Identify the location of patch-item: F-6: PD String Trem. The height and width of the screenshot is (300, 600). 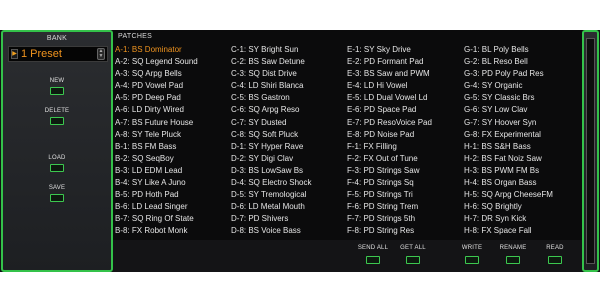
(405, 207).